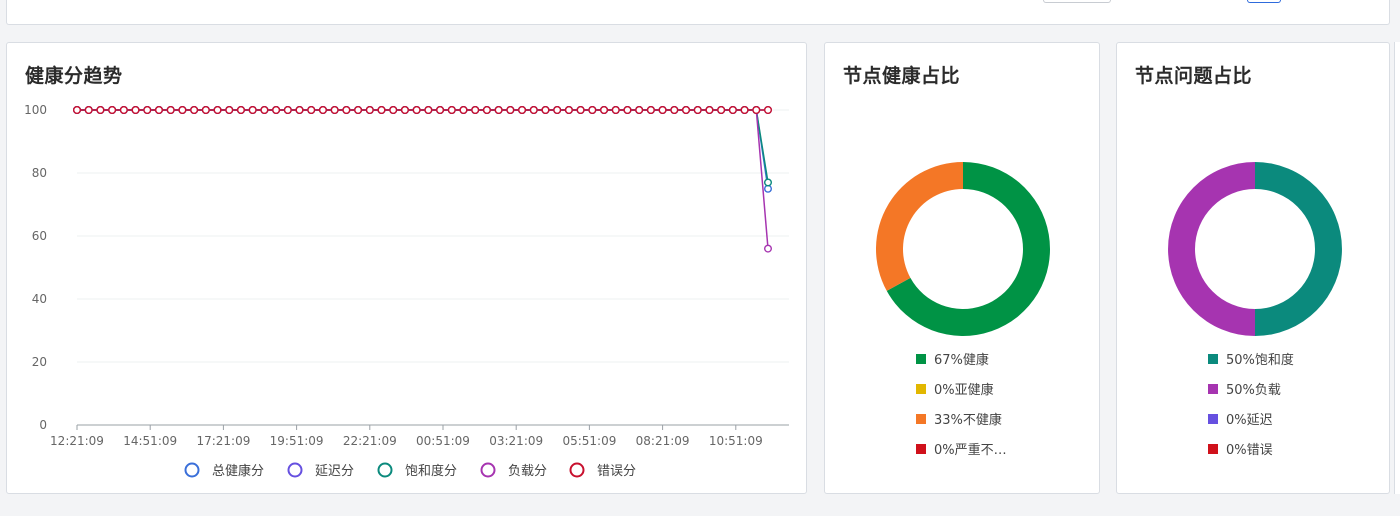 The image size is (1400, 516). I want to click on y-tick-label: 40, so click(39, 299).